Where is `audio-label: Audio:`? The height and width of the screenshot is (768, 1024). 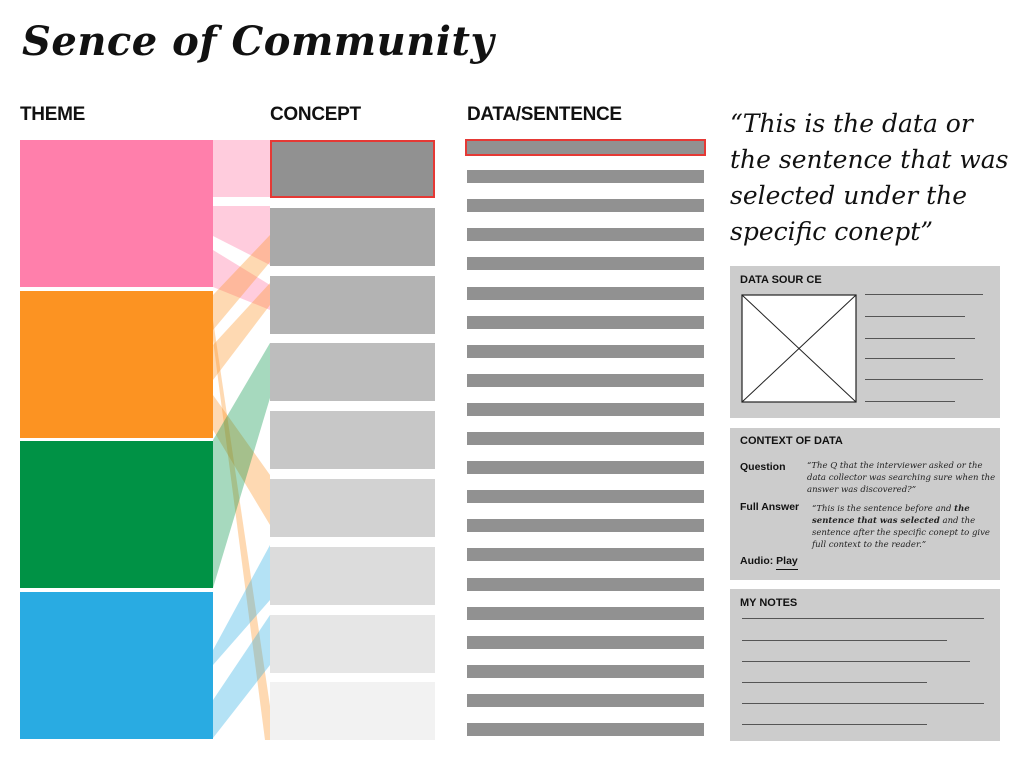
audio-label: Audio: is located at coordinates (757, 561).